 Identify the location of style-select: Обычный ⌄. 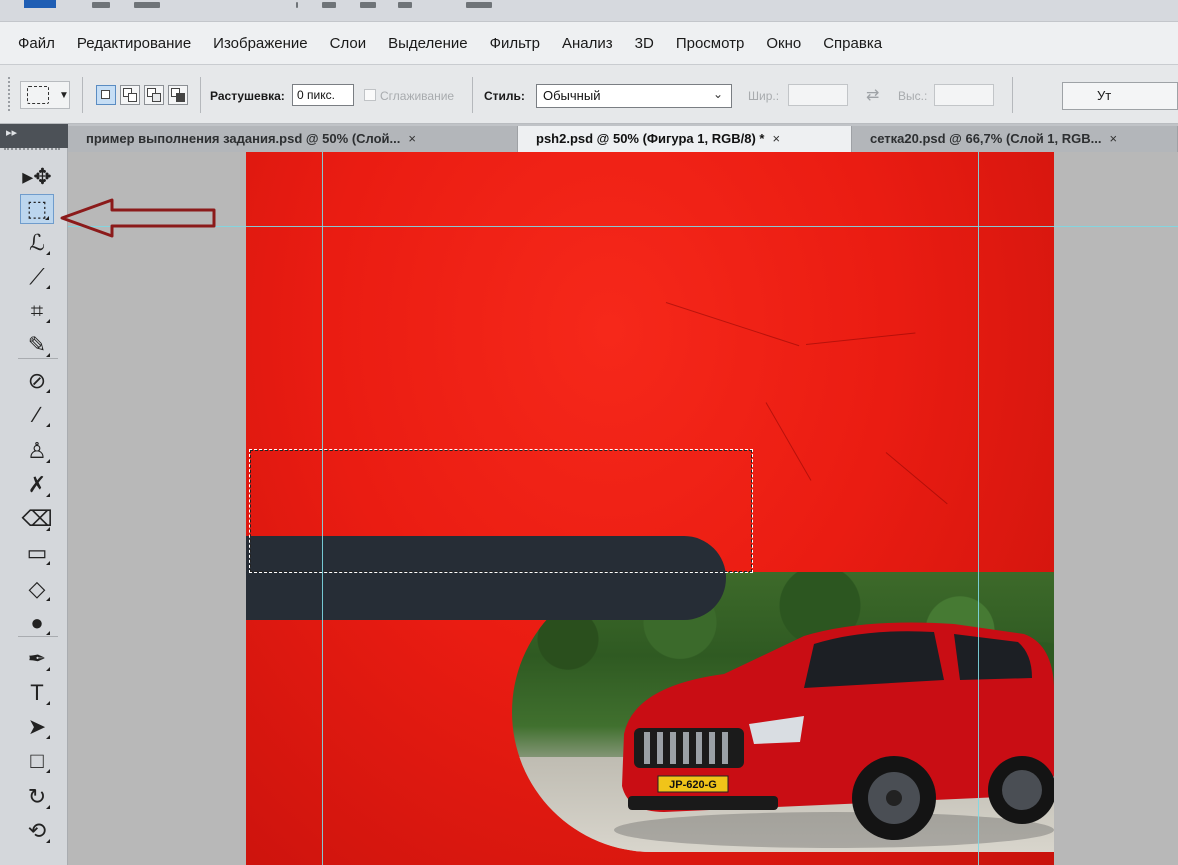
(634, 96).